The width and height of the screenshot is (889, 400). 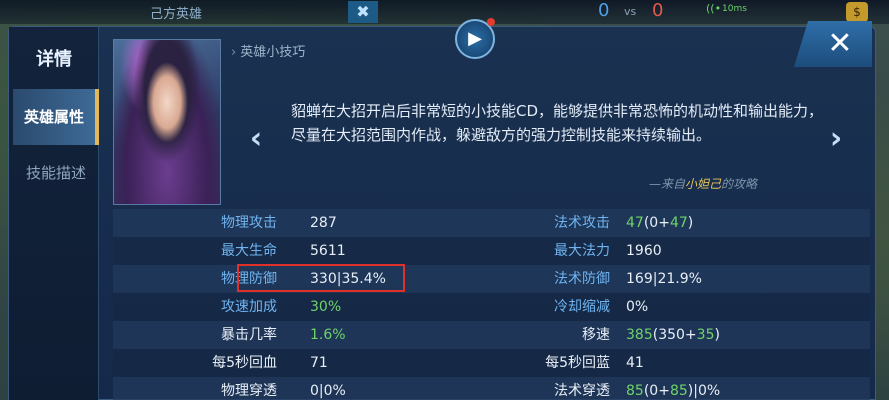 What do you see at coordinates (249, 251) in the screenshot?
I see `stat-label: 最大生命` at bounding box center [249, 251].